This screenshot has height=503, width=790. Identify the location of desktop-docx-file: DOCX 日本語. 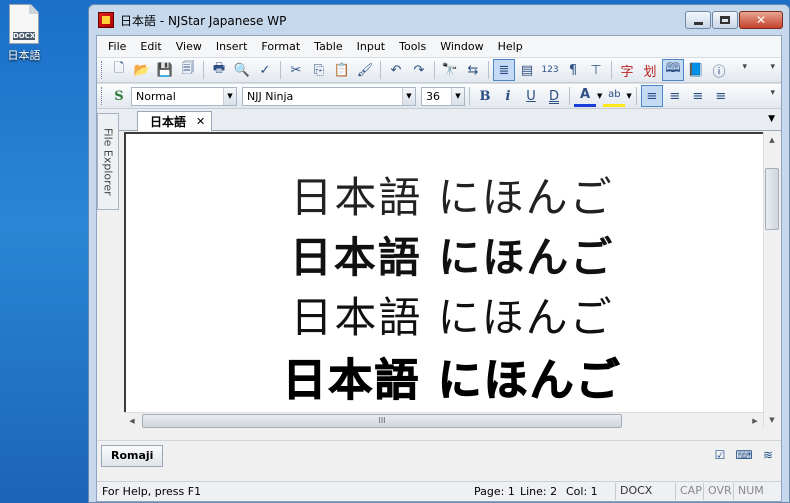
(24, 33).